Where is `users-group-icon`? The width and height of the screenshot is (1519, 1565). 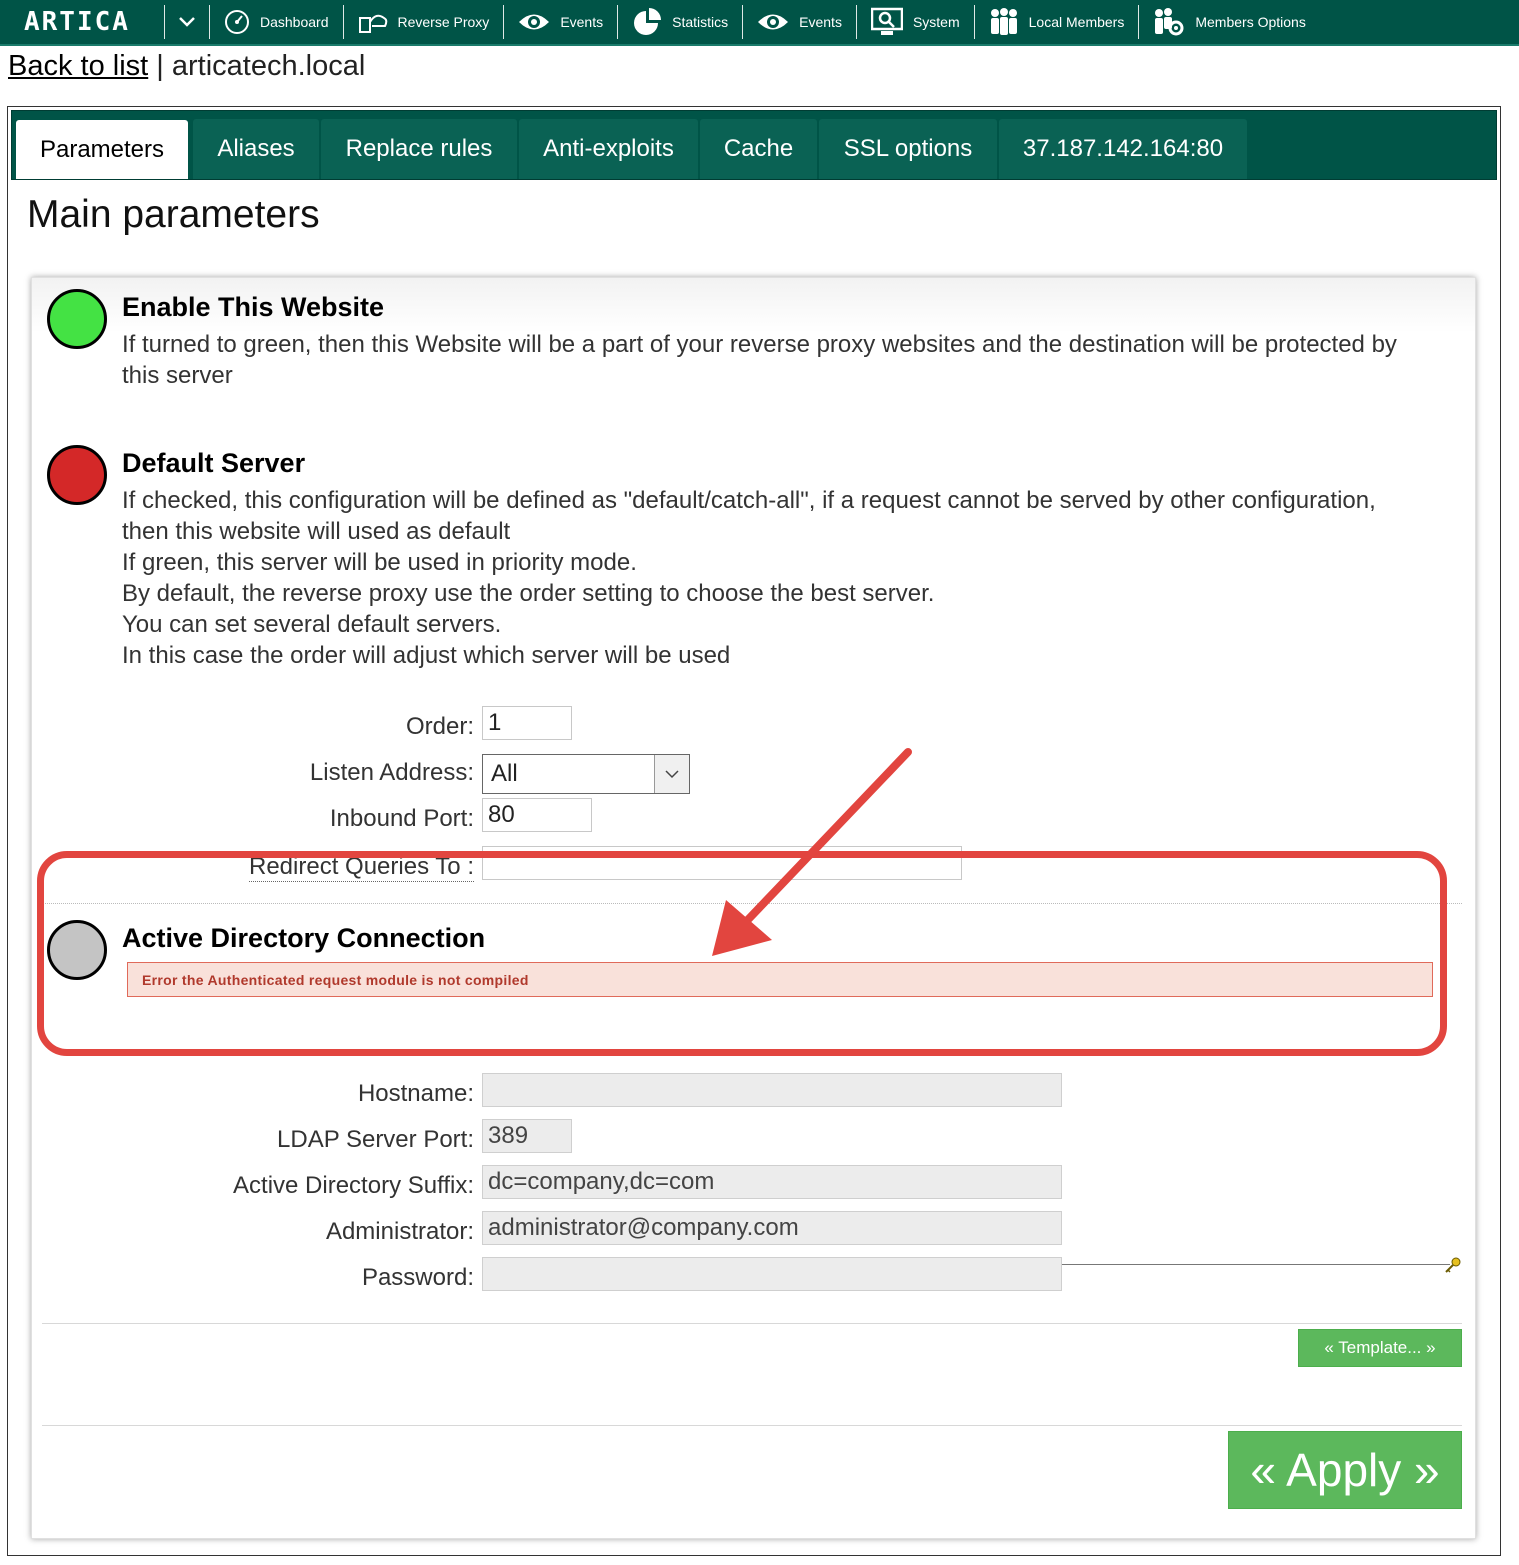
users-group-icon is located at coordinates (1003, 21).